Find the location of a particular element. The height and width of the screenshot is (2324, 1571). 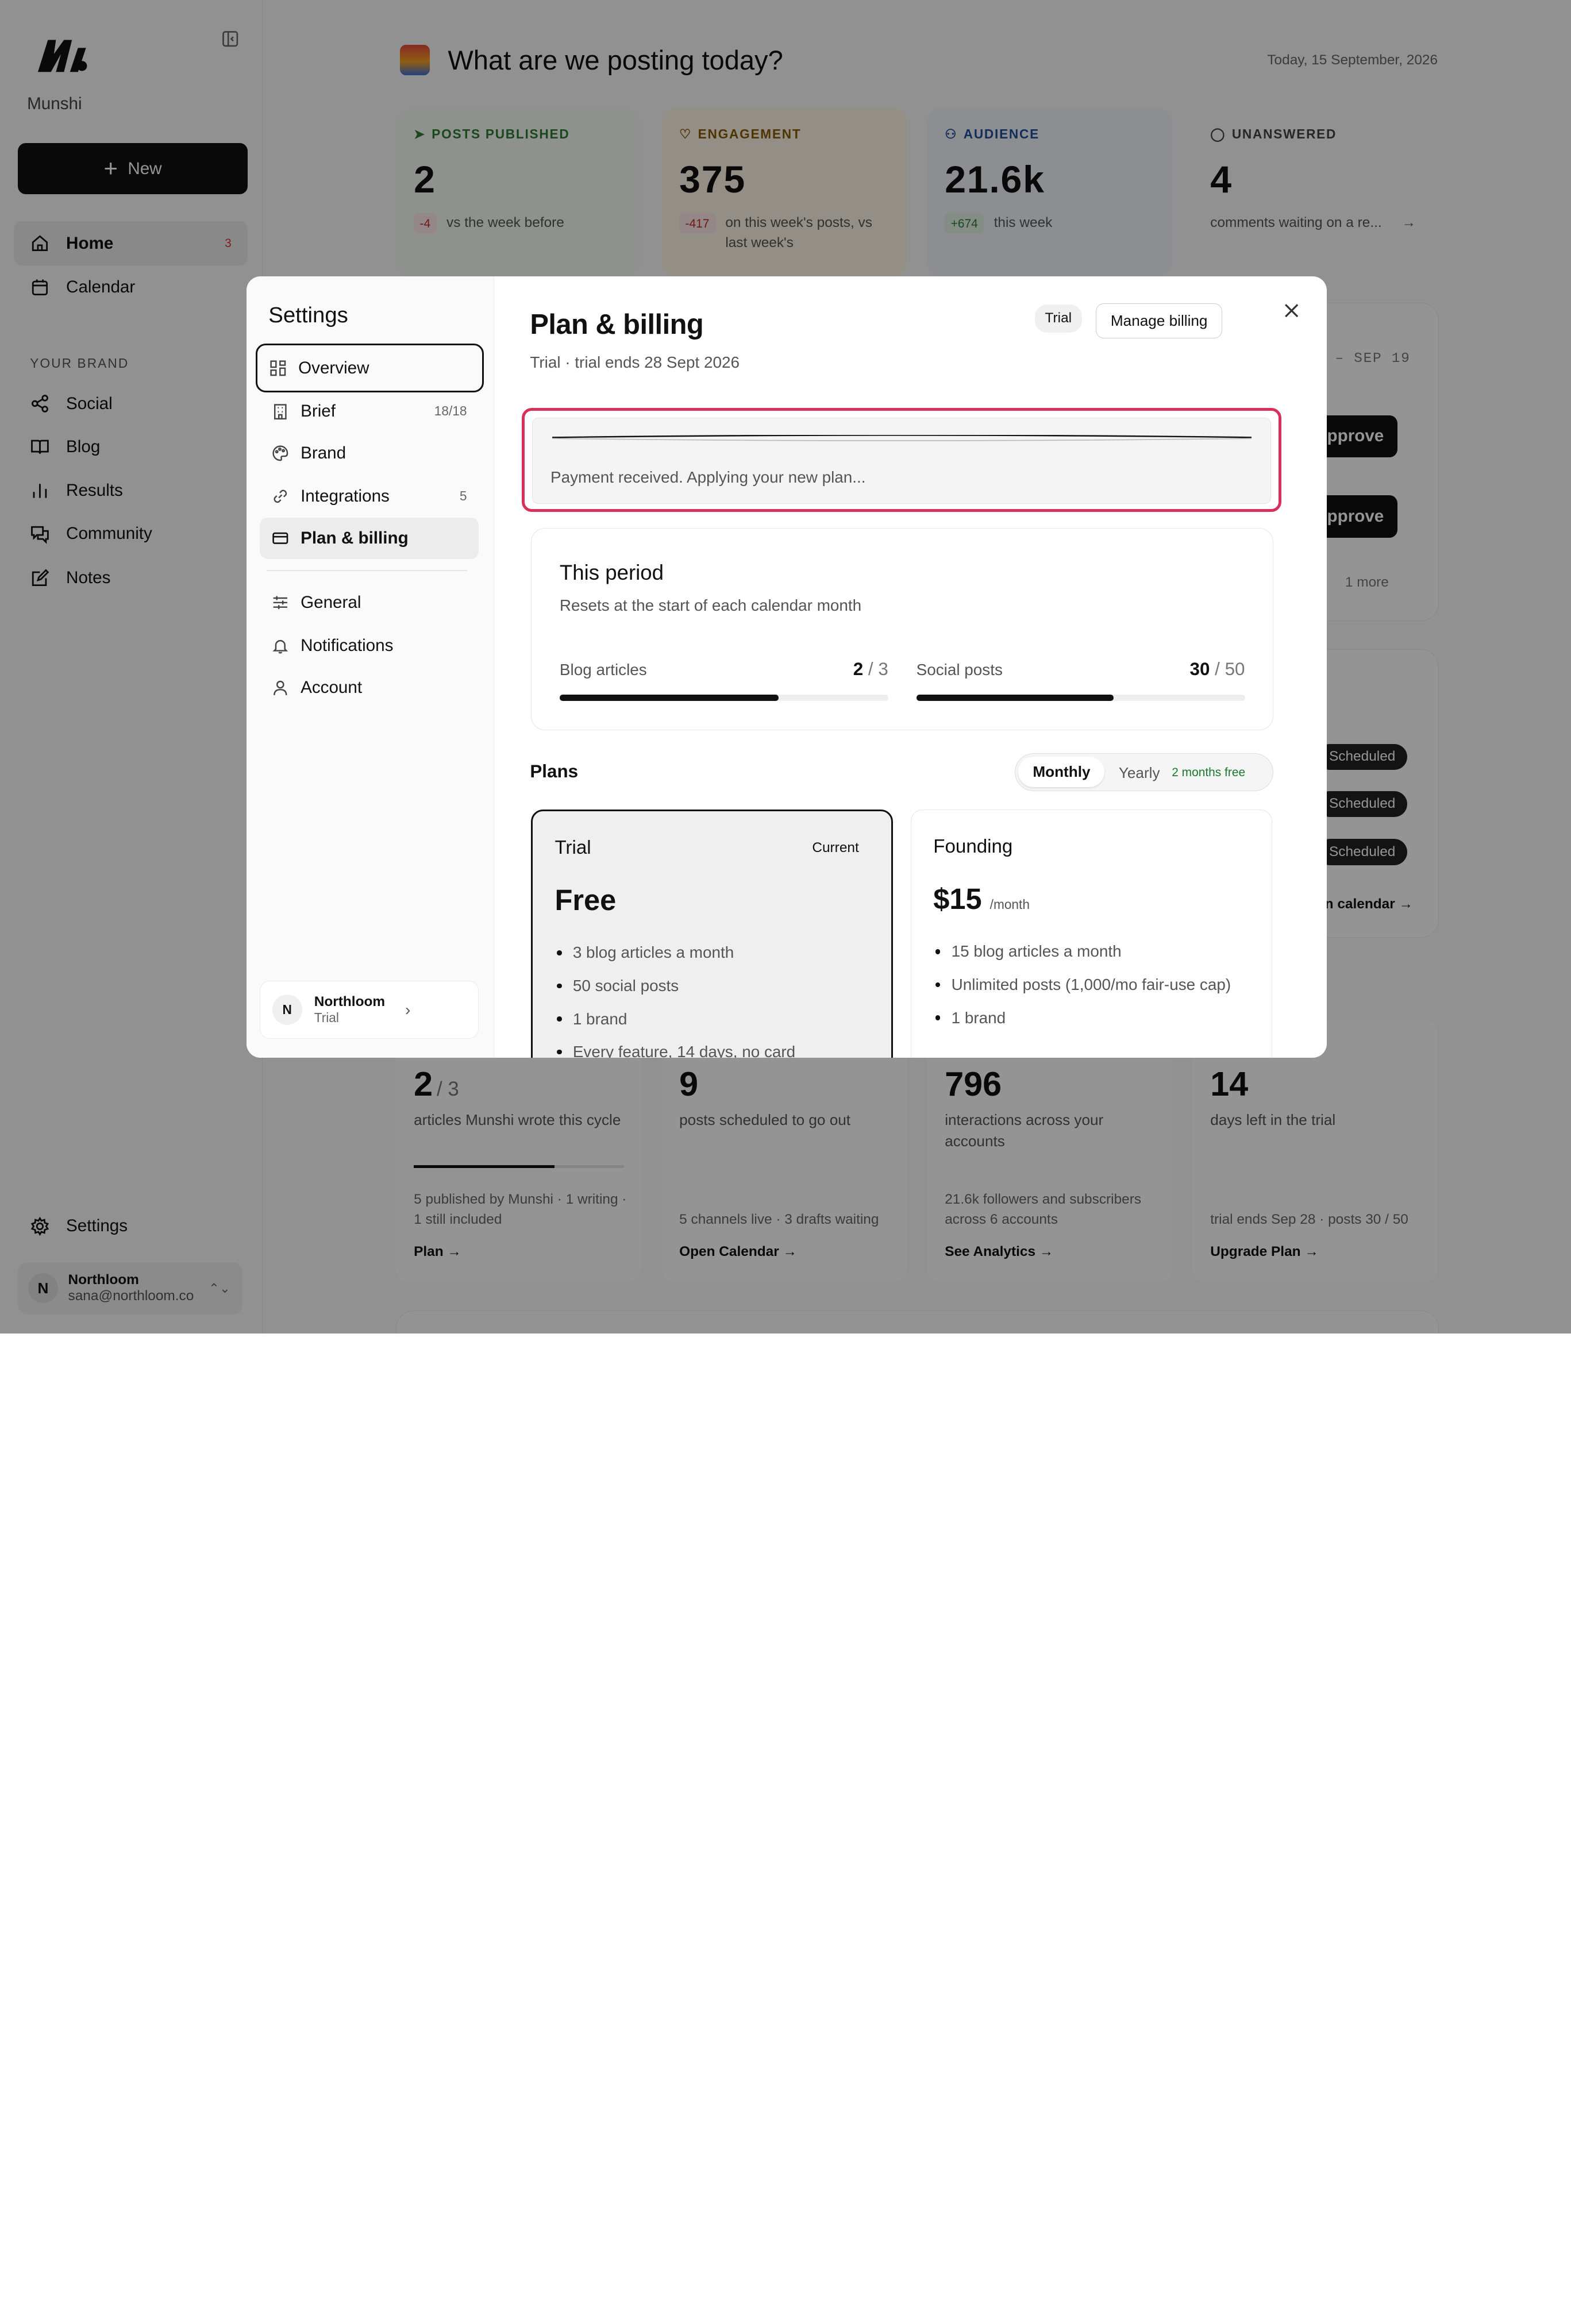

settings-item-notifications: Notifications is located at coordinates (369, 645).